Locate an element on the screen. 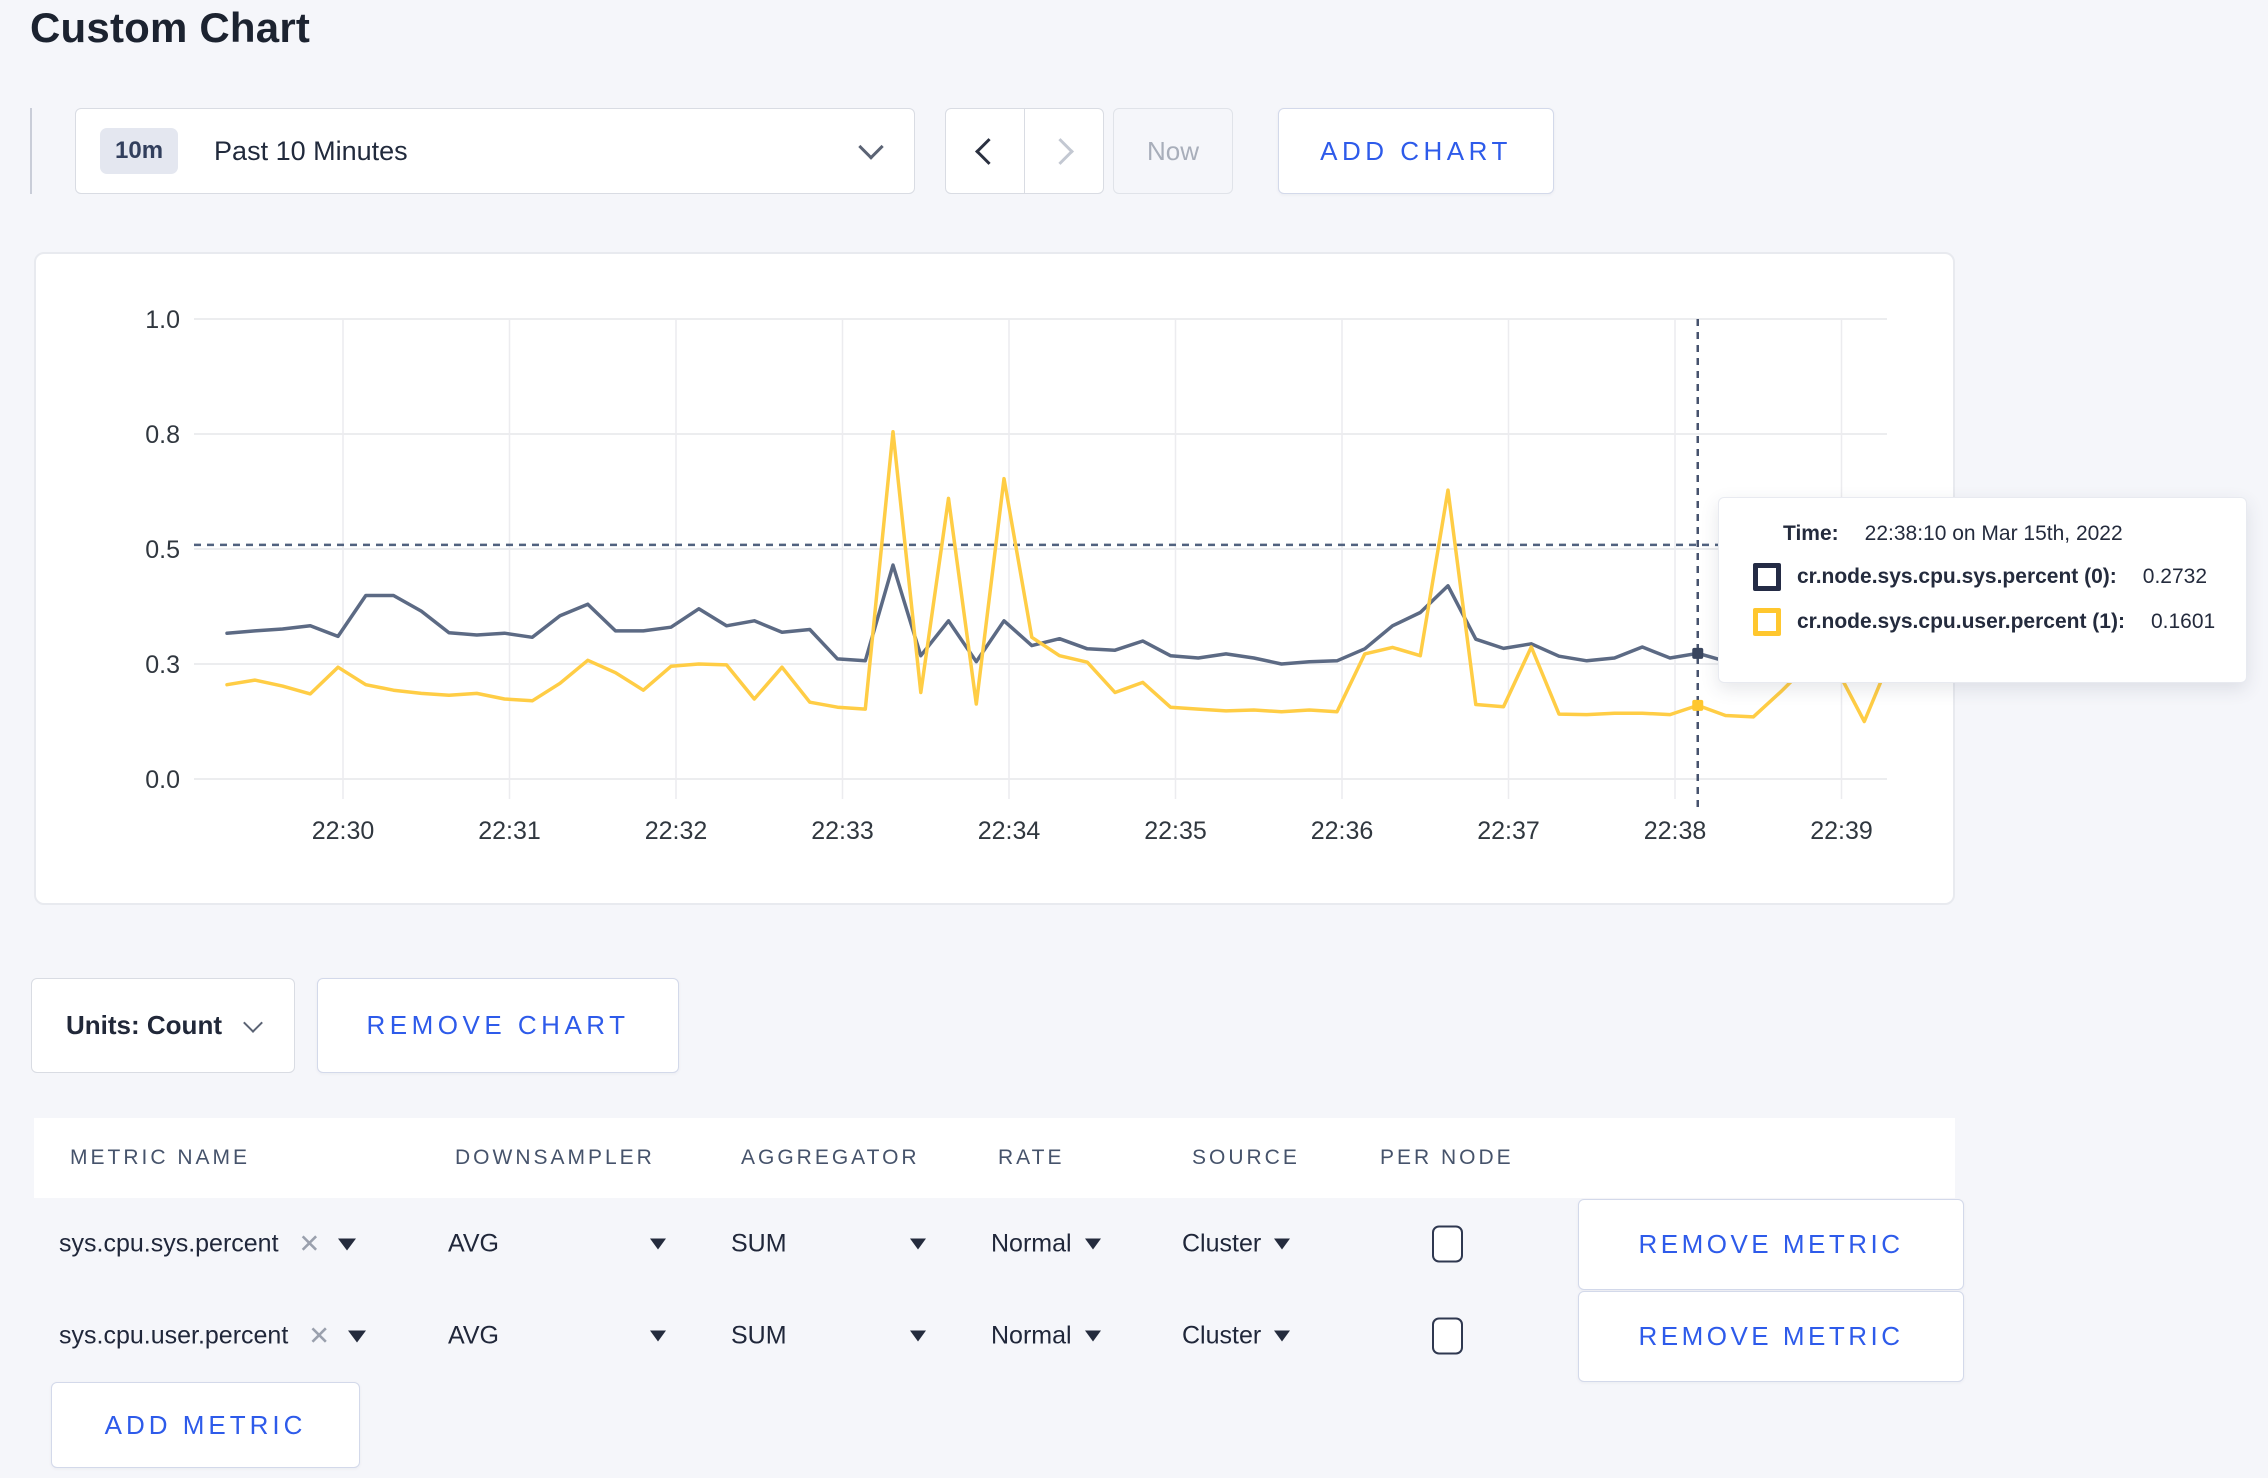 The height and width of the screenshot is (1478, 2268). prev-range-button is located at coordinates (985, 151).